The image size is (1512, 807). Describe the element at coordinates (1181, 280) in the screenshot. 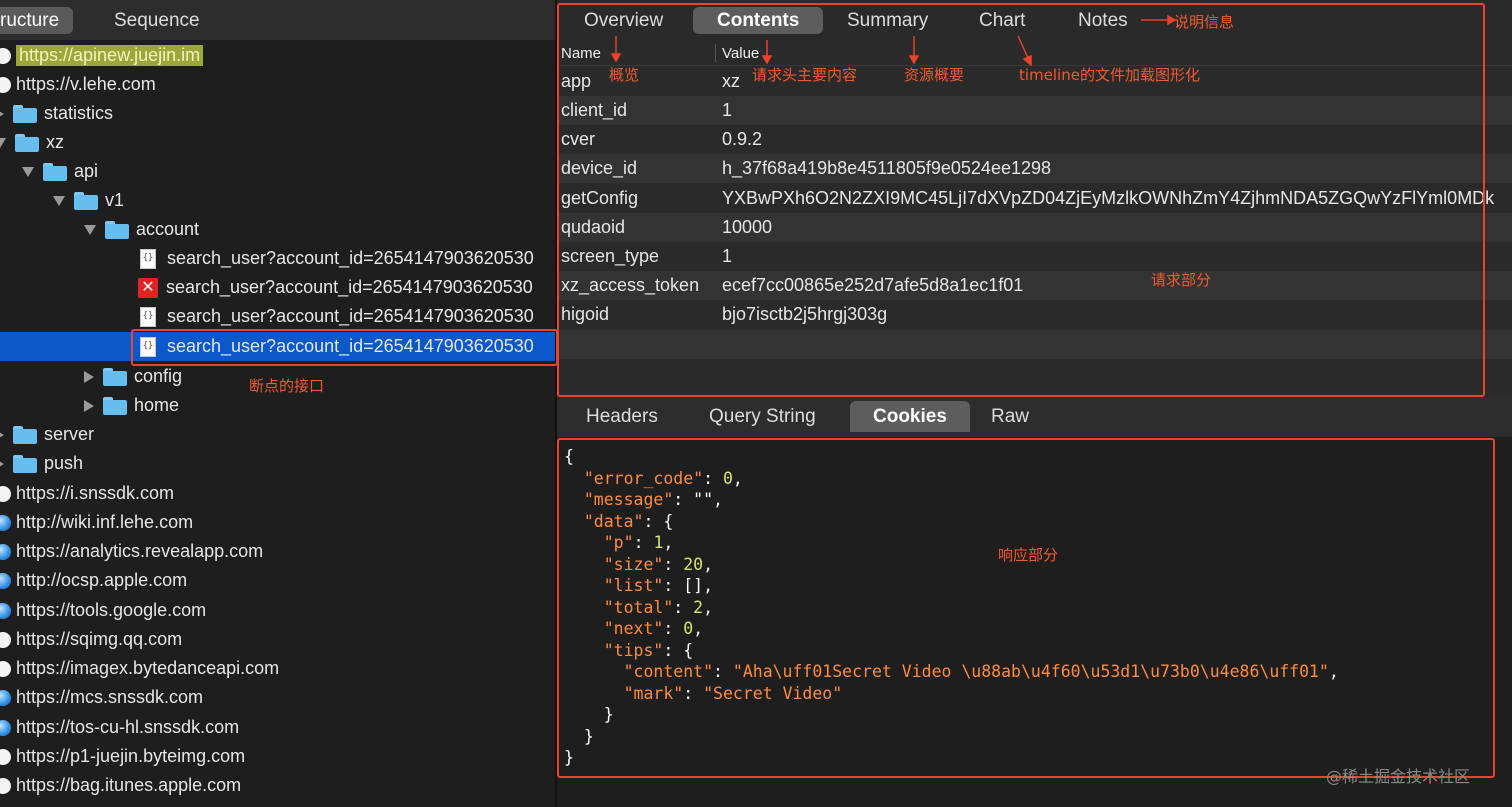

I see `annotation-request: 请求部分` at that location.